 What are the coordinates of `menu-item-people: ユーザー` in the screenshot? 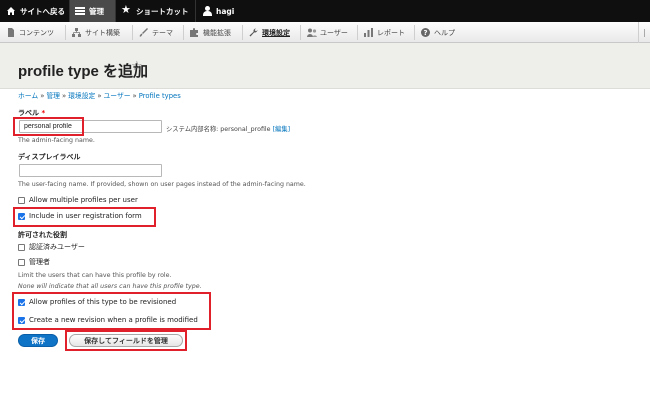 It's located at (325, 32).